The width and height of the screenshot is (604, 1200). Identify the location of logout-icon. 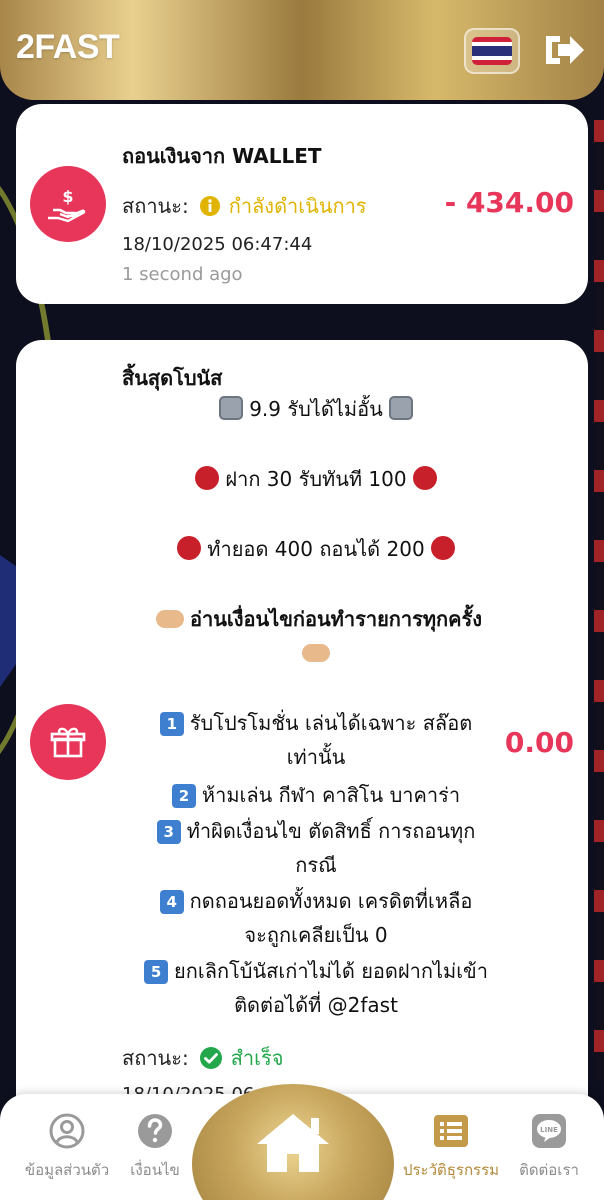
(565, 50).